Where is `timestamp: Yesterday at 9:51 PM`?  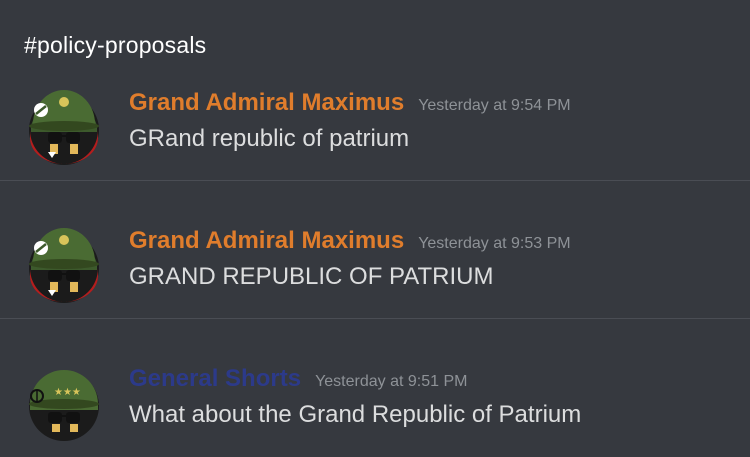
timestamp: Yesterday at 9:51 PM is located at coordinates (391, 381).